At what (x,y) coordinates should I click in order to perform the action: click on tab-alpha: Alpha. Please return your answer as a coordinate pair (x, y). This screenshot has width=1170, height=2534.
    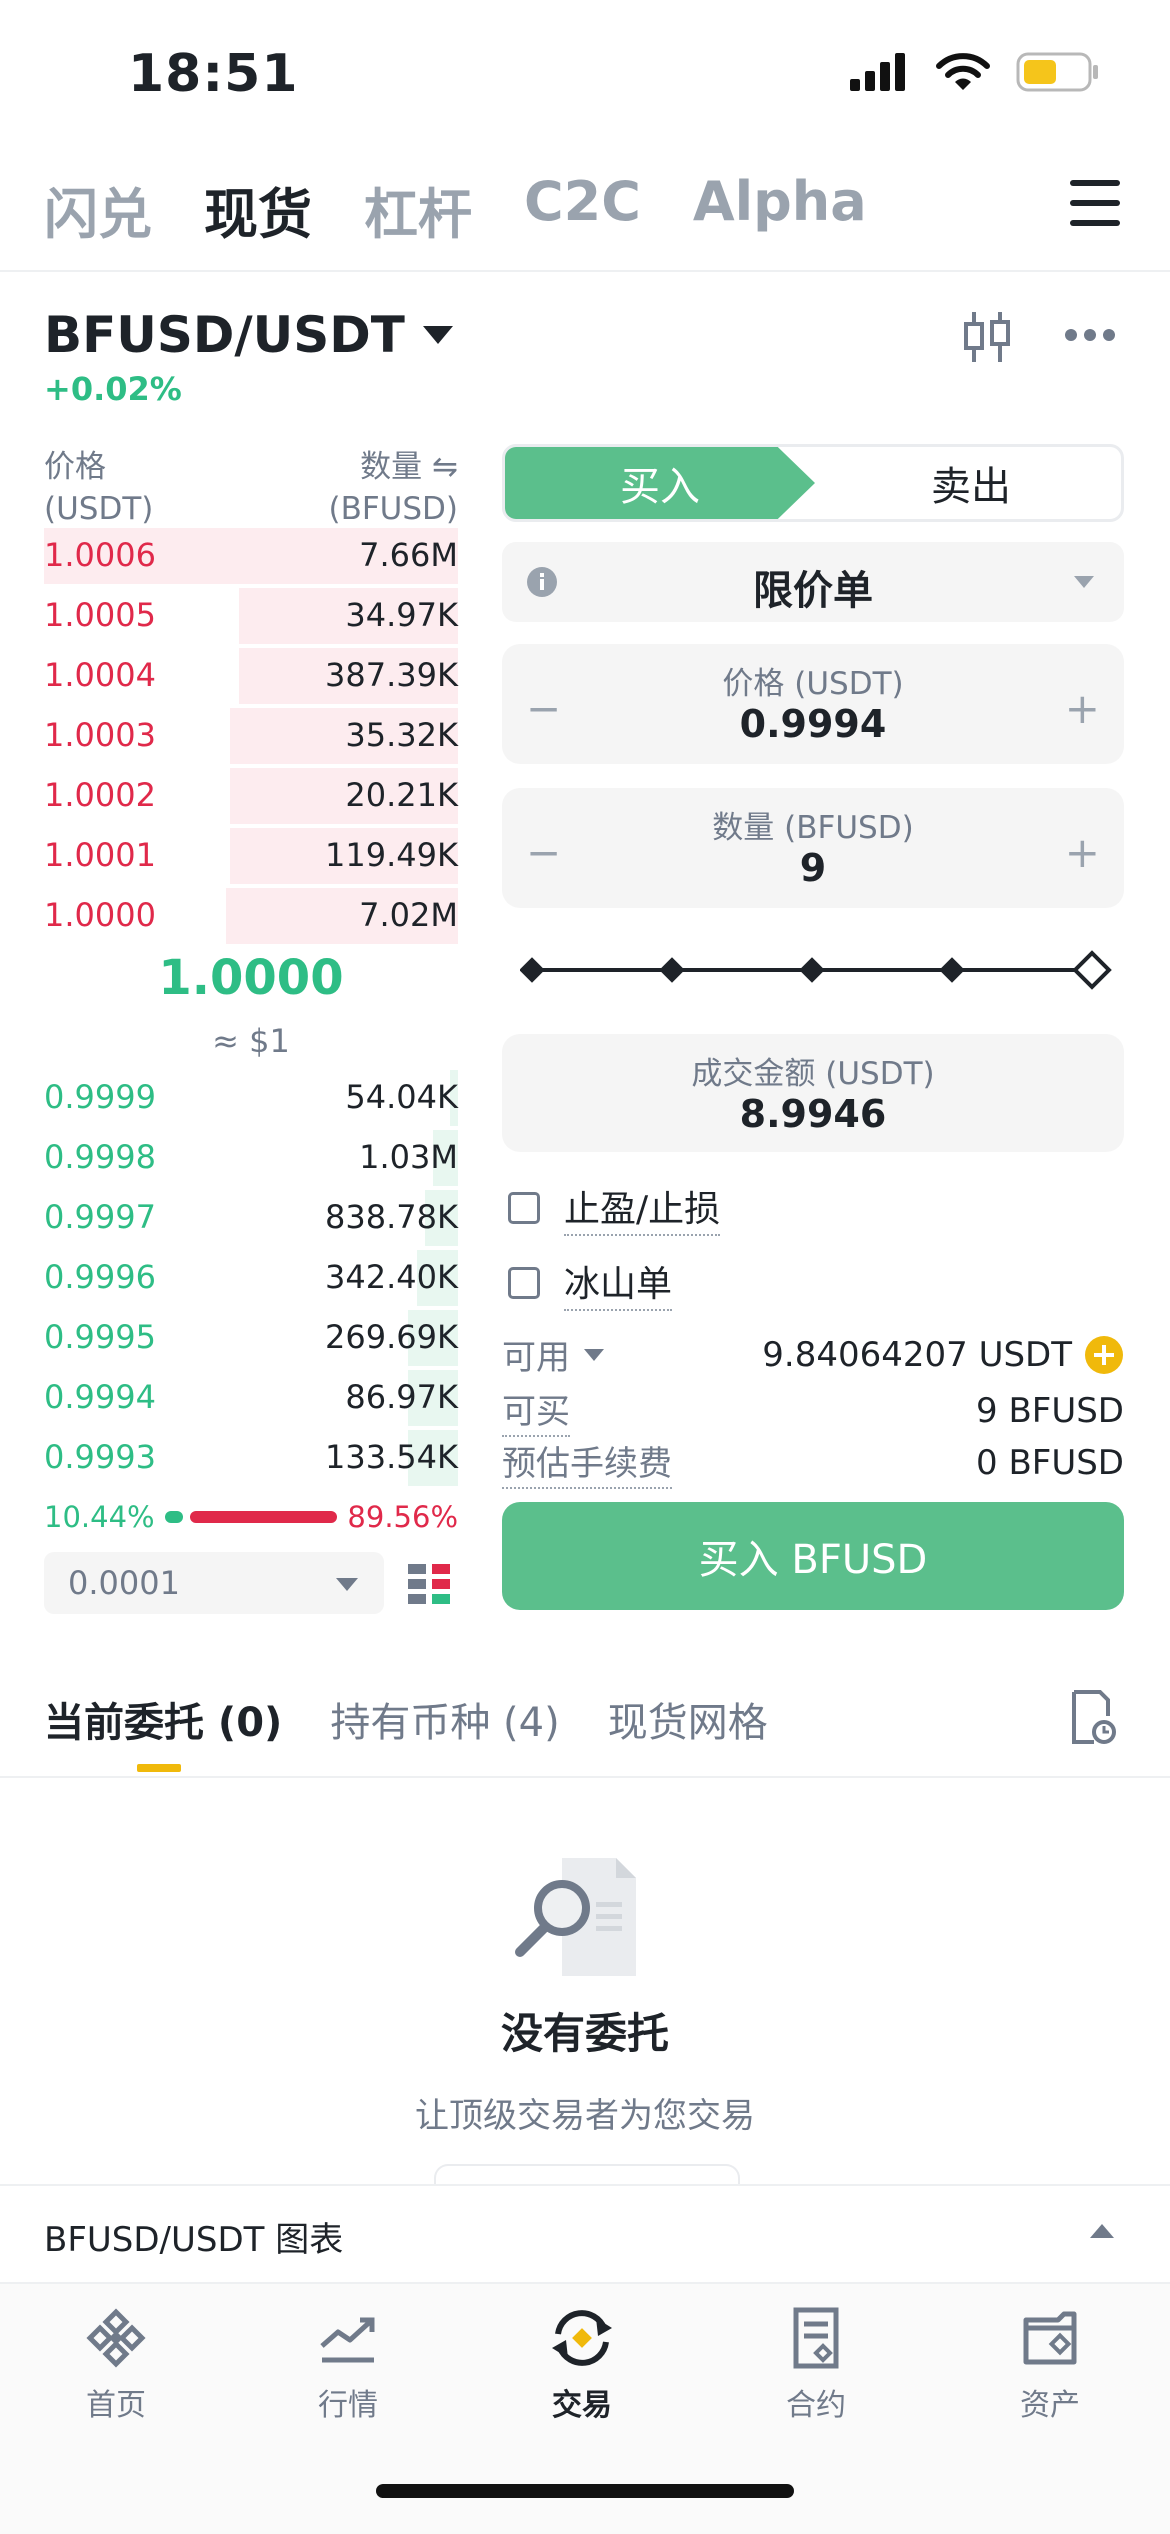
    Looking at the image, I should click on (780, 209).